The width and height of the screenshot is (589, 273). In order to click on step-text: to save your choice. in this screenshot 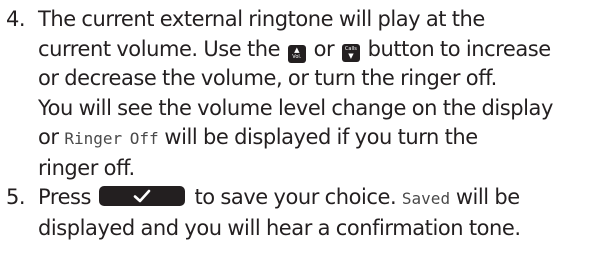, I will do `click(295, 197)`.